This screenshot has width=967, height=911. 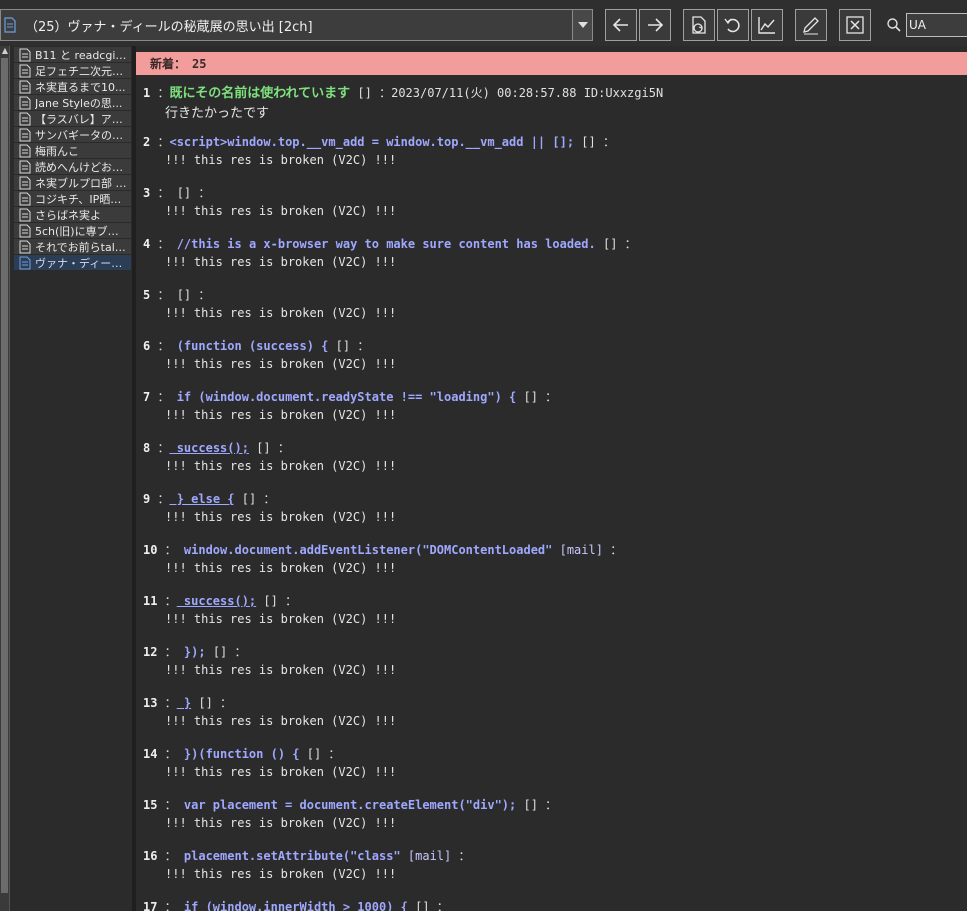 What do you see at coordinates (150, 805) in the screenshot?
I see `post-number: 15` at bounding box center [150, 805].